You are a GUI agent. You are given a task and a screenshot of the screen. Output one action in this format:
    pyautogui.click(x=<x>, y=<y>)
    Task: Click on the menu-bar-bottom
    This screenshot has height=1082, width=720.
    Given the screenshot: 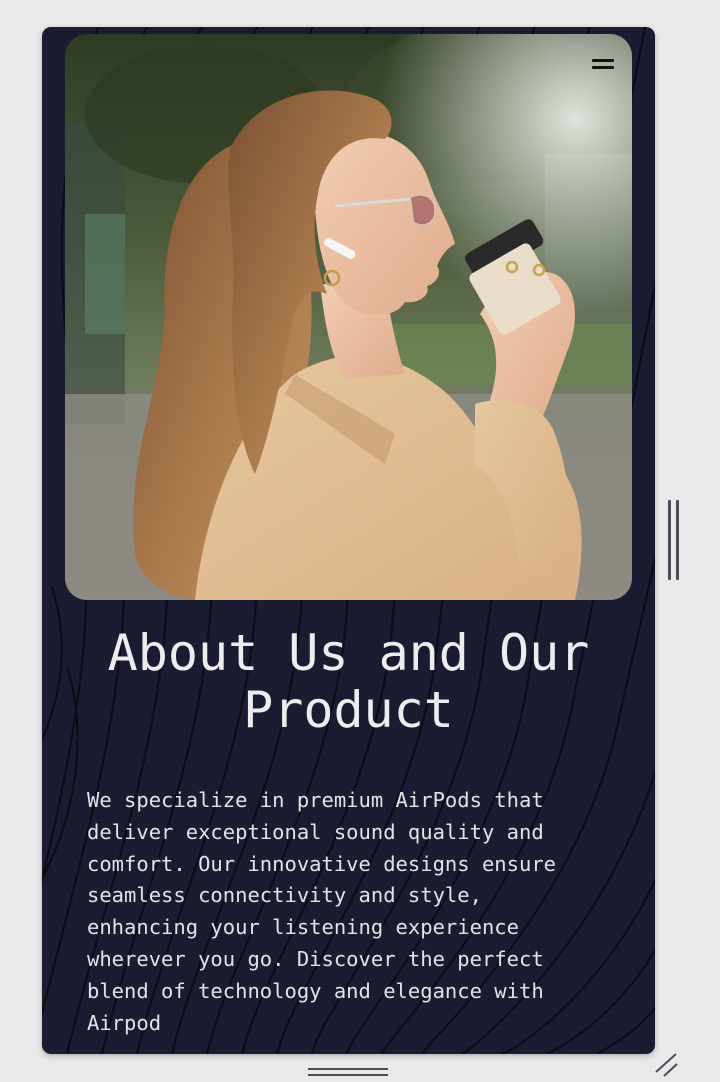 What is the action you would take?
    pyautogui.click(x=603, y=67)
    